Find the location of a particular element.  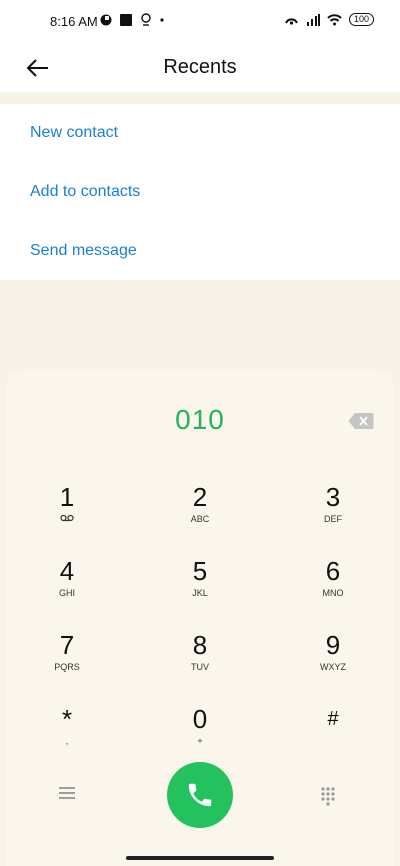

status-bar: 8:16 AM 100 is located at coordinates (200, 22).